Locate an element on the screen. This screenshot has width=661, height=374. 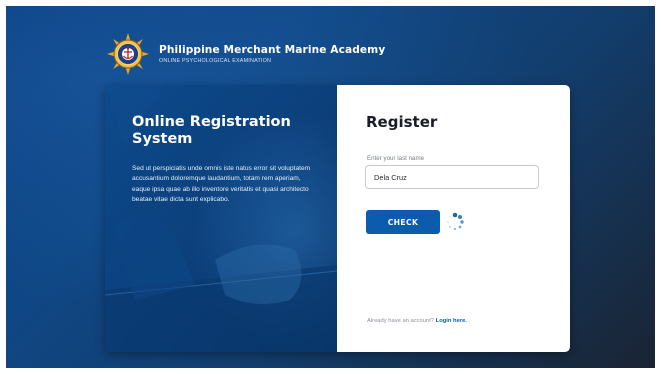
register-heading: Register is located at coordinates (402, 122).